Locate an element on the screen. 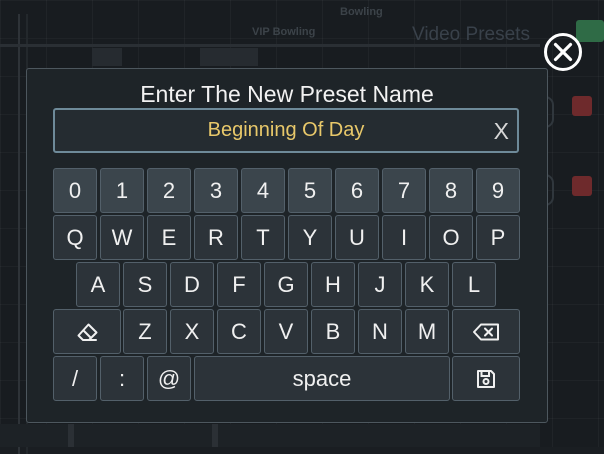 Image resolution: width=604 pixels, height=454 pixels. key-k: K is located at coordinates (427, 284).